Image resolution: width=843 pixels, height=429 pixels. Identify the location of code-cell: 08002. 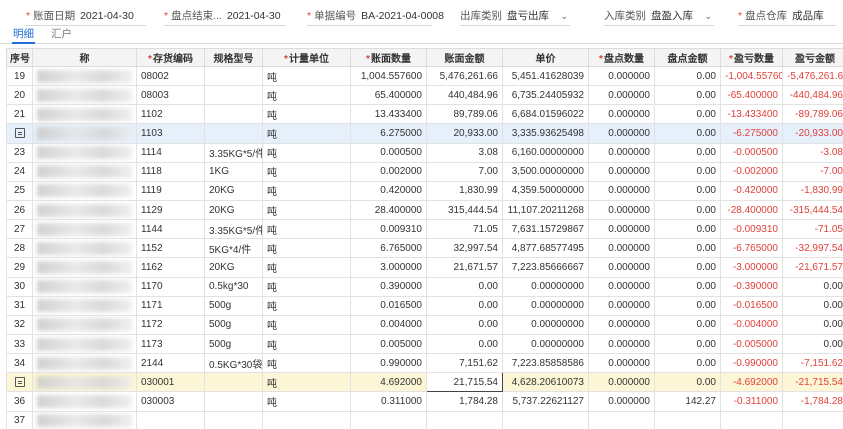
(170, 76).